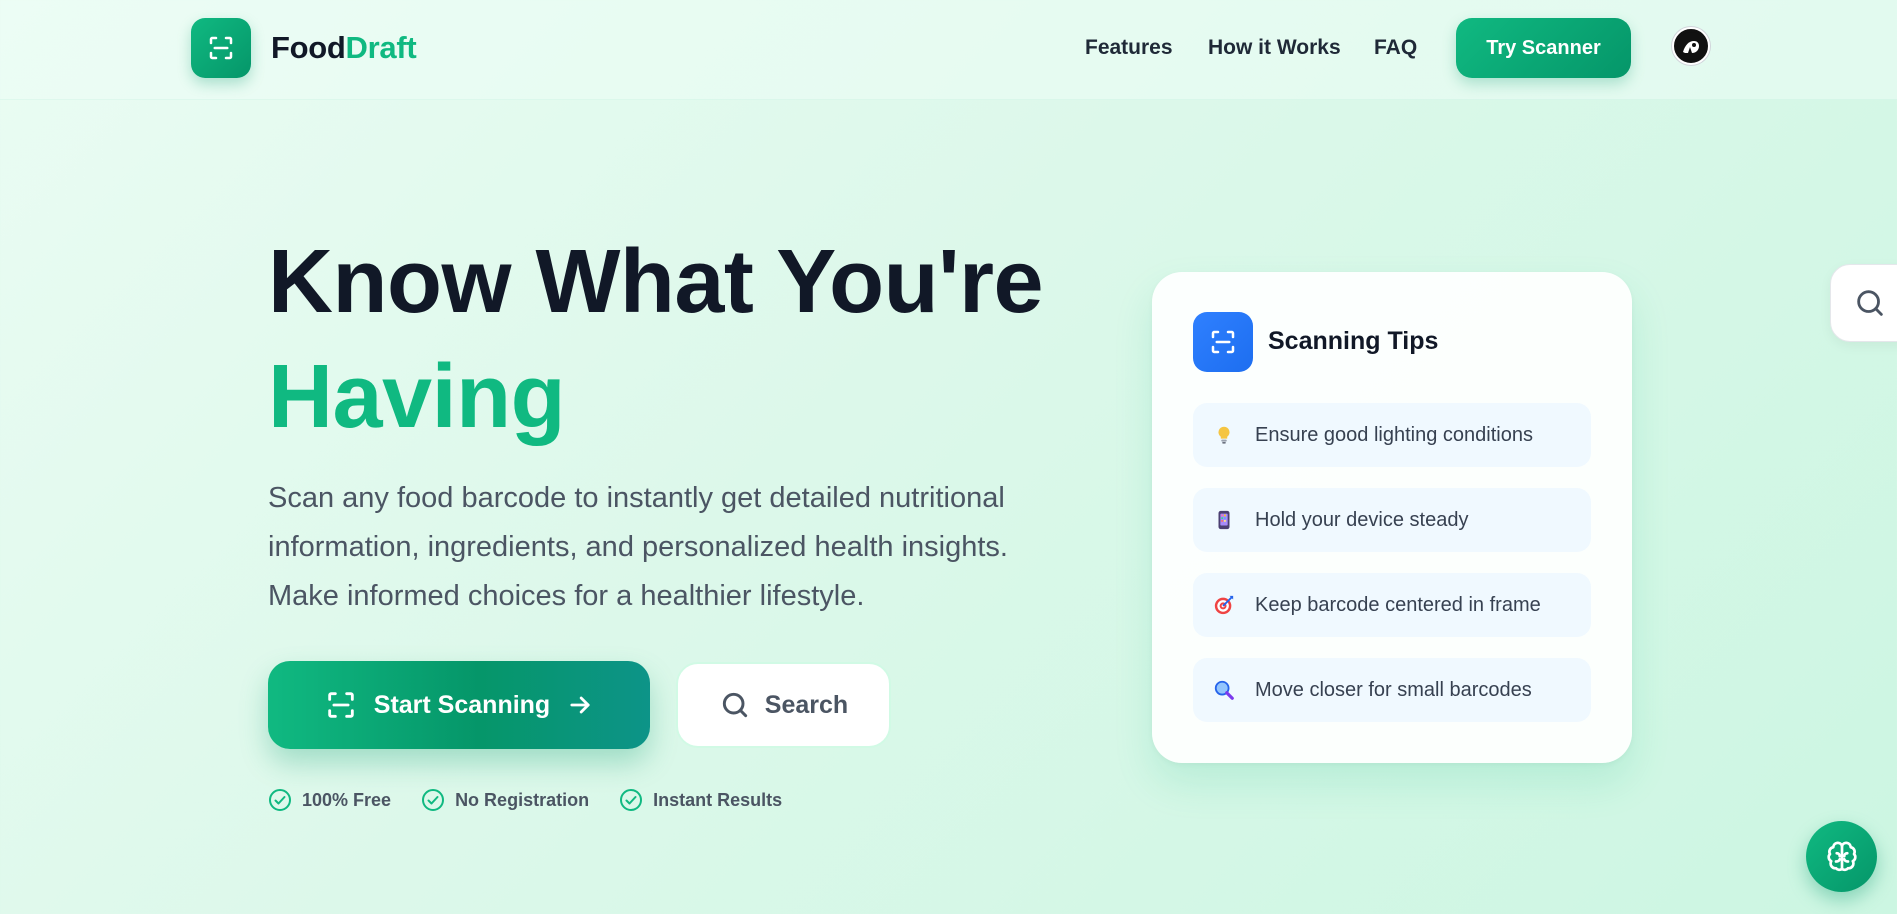  I want to click on tips-title: Scanning Tips, so click(1353, 341).